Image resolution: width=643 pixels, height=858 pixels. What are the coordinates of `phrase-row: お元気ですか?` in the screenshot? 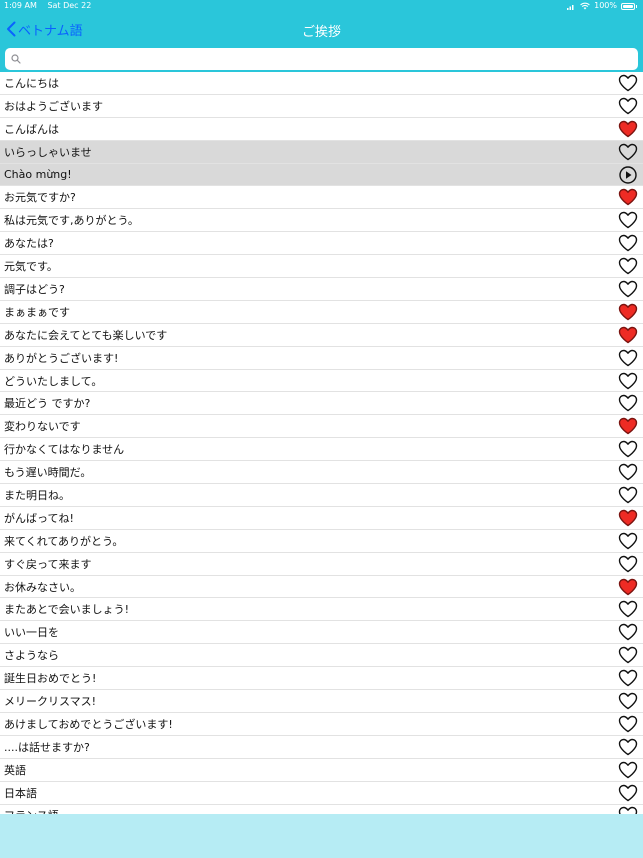 It's located at (321, 198).